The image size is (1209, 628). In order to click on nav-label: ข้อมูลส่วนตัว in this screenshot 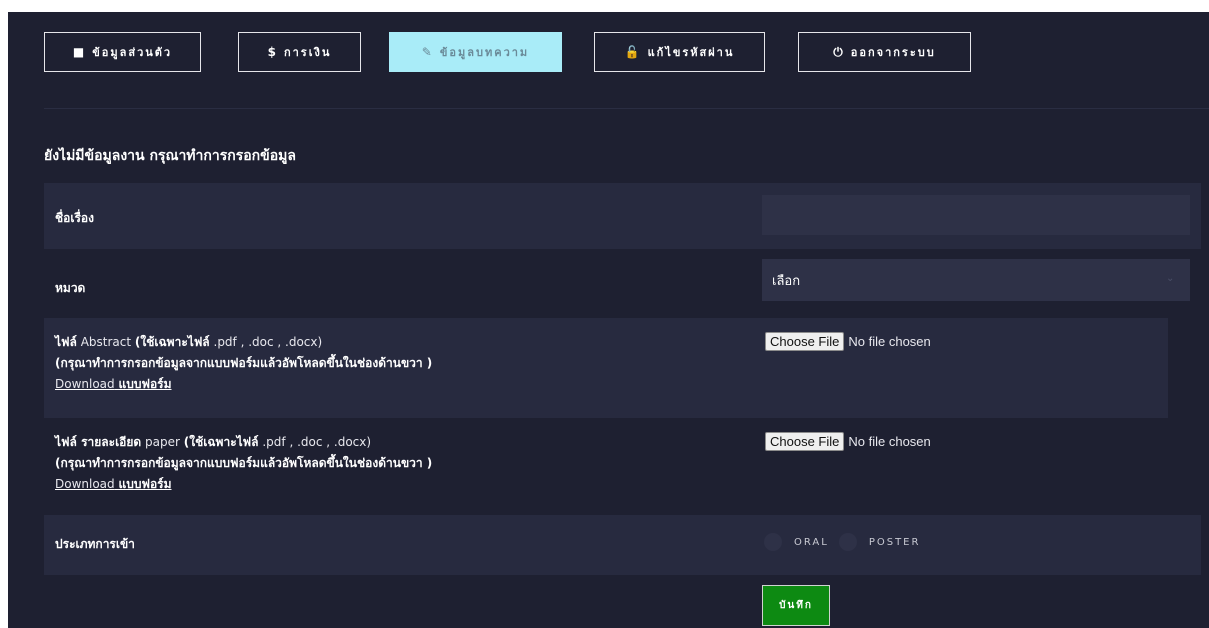, I will do `click(132, 52)`.